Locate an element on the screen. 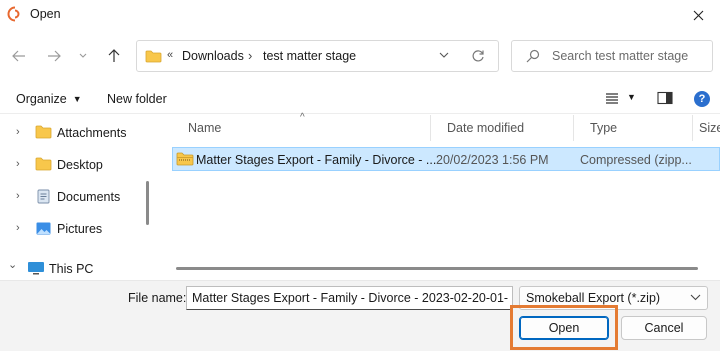 The width and height of the screenshot is (720, 351). smokeball-logo-icon is located at coordinates (13, 14).